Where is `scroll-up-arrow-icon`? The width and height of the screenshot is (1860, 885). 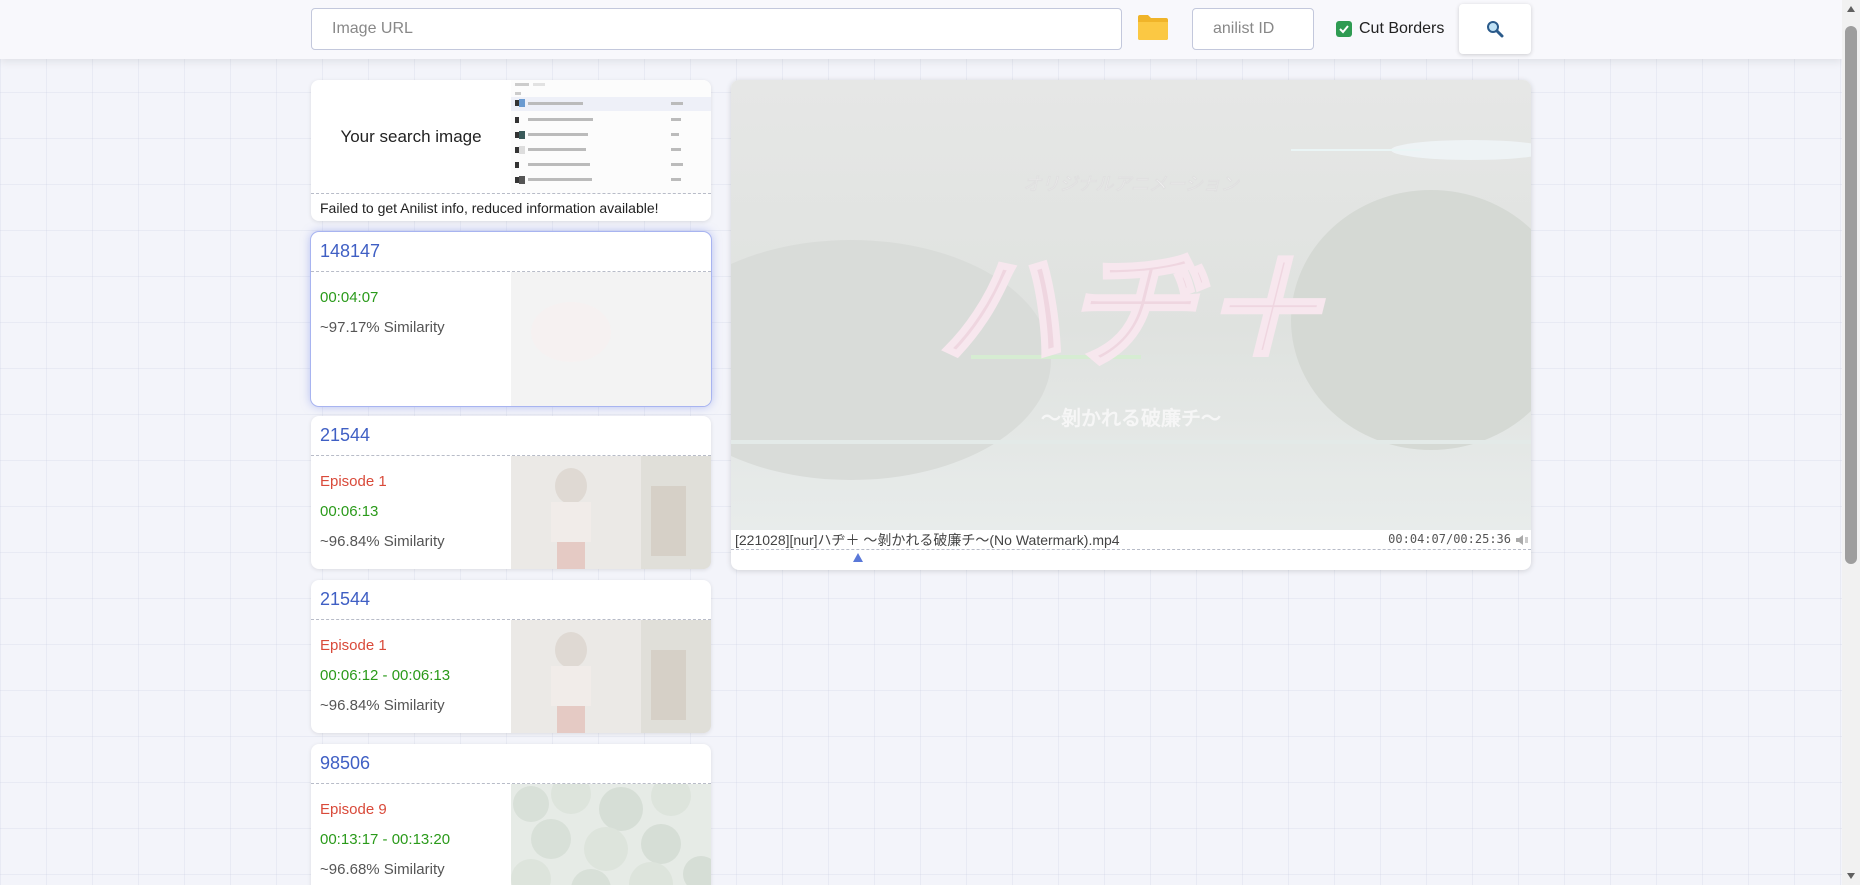 scroll-up-arrow-icon is located at coordinates (1851, 9).